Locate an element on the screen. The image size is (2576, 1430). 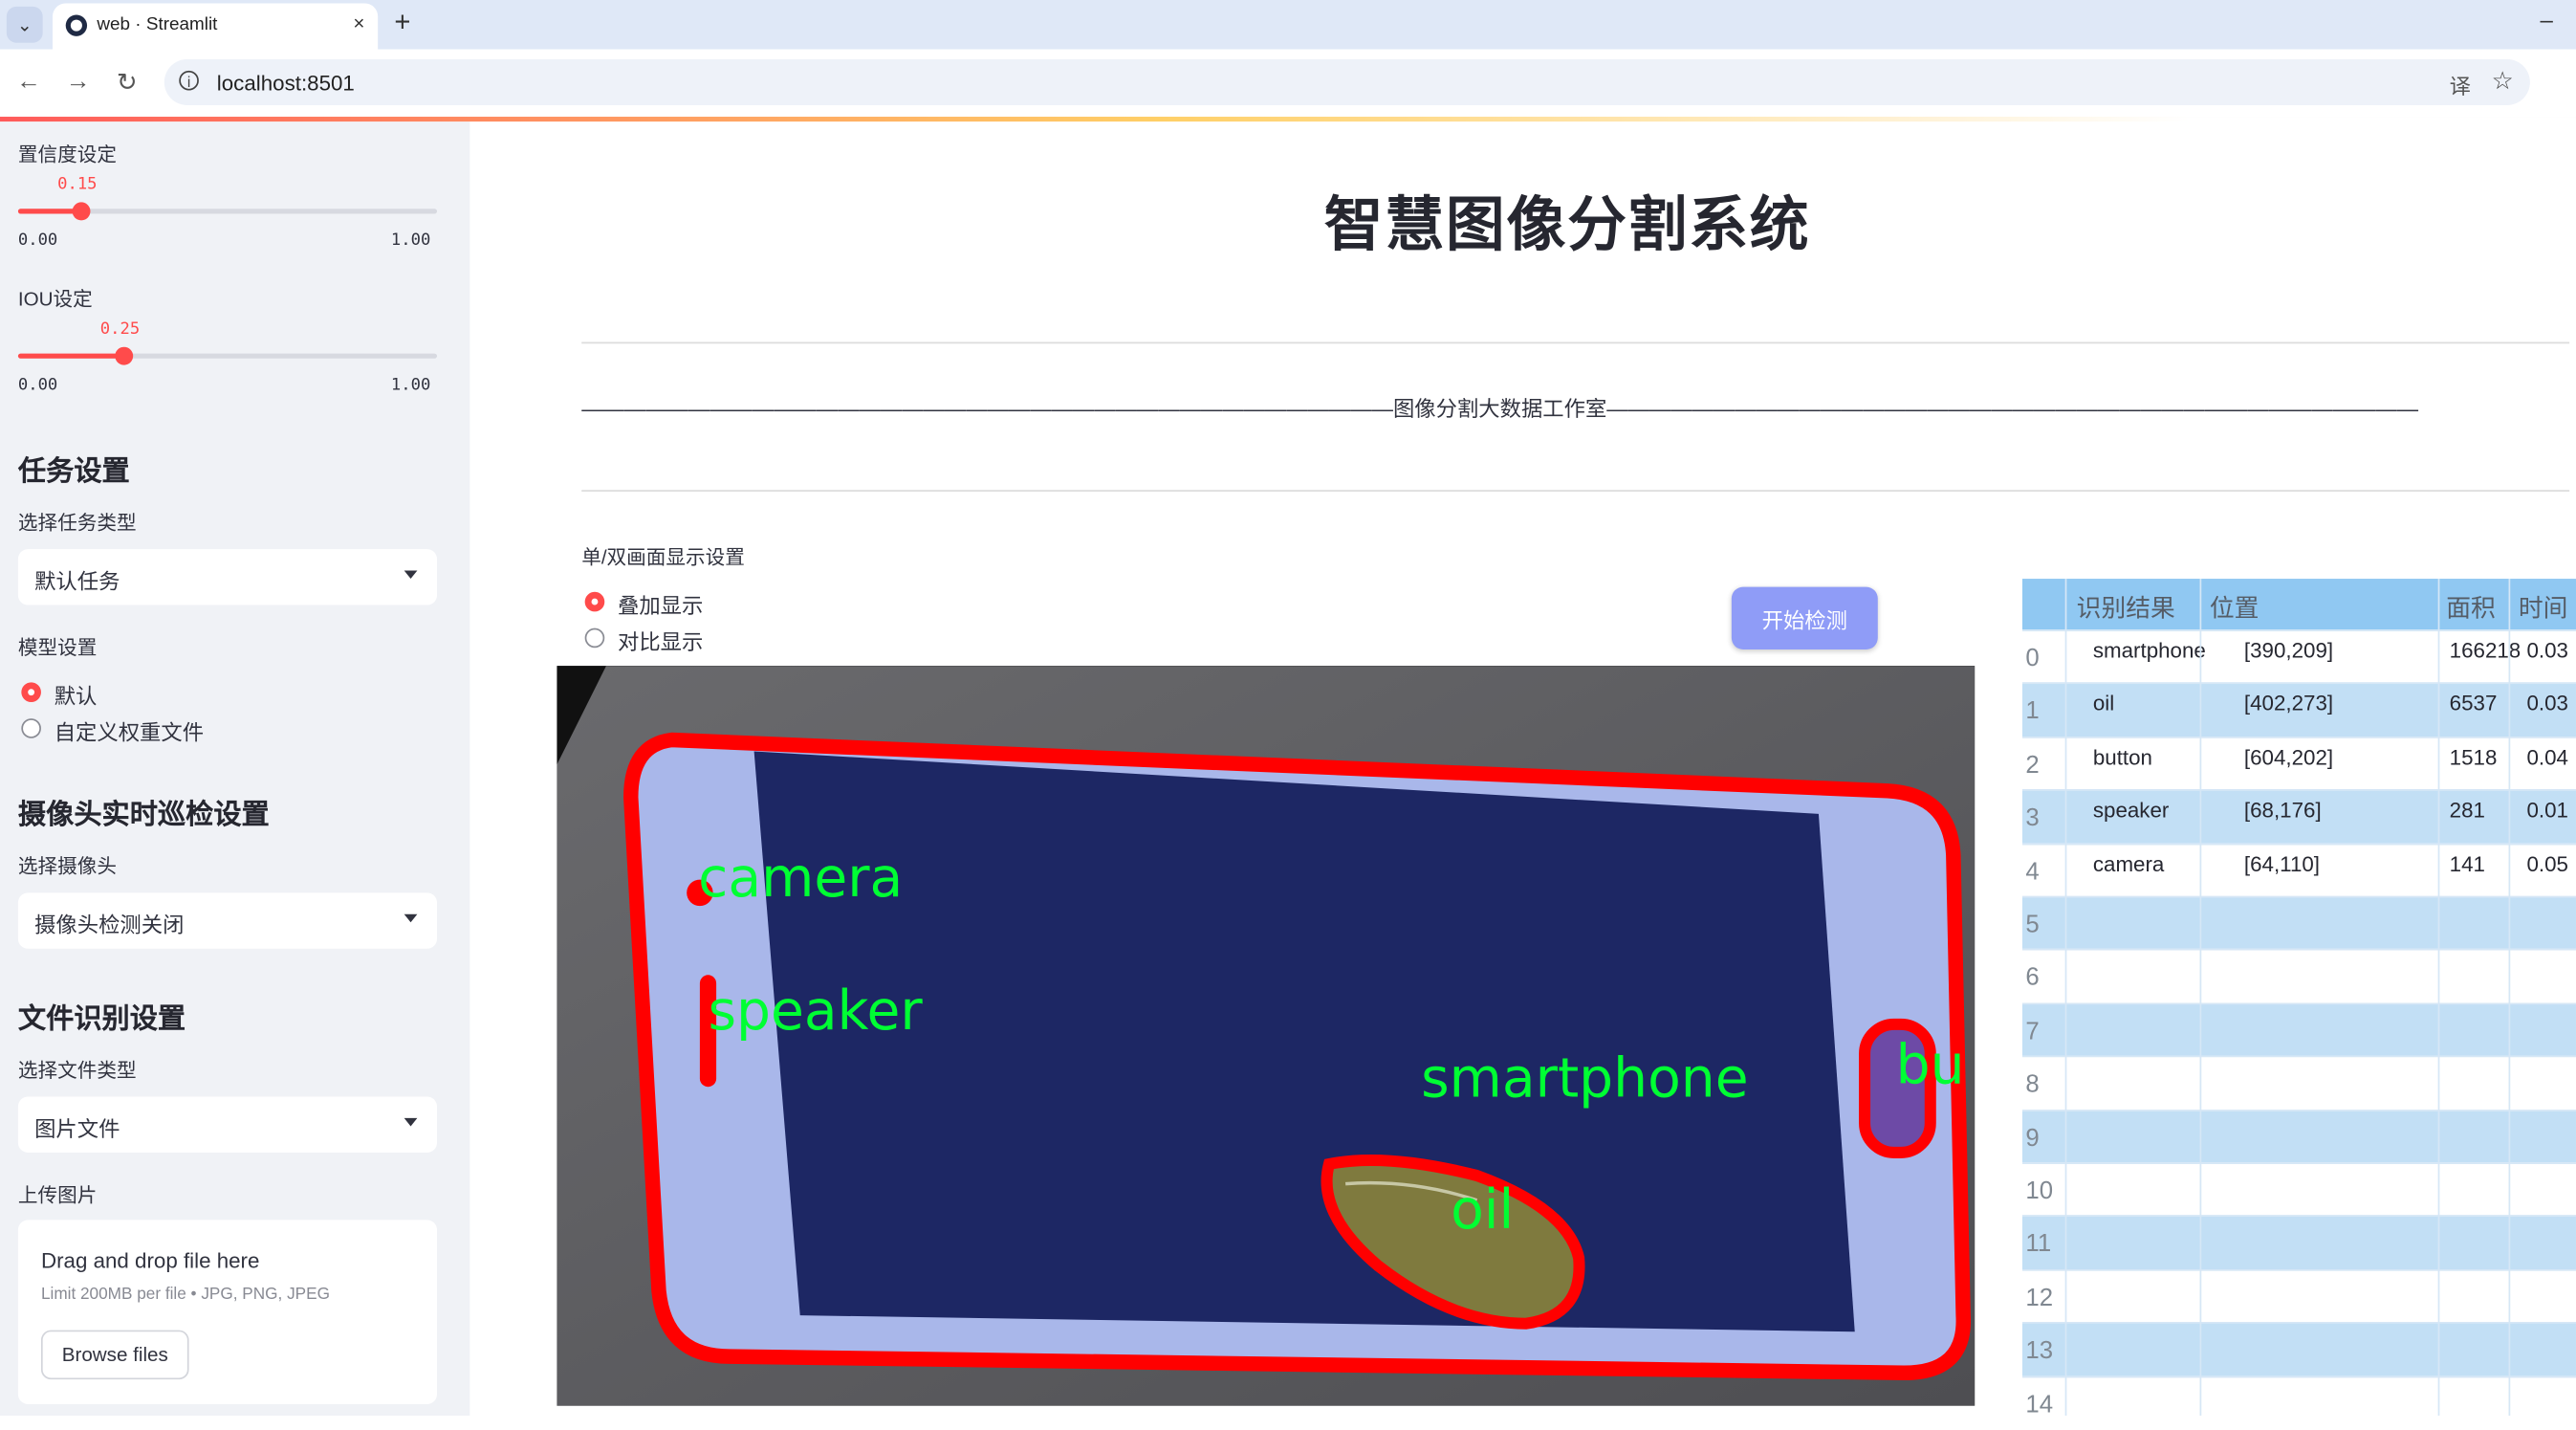
file-settings-heading: 文件识别设置 is located at coordinates (101, 1018).